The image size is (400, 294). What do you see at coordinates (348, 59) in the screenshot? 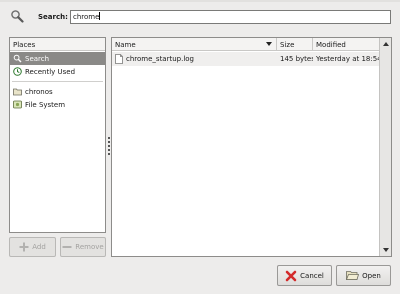
I see `file-modified: Yesterday at 18:54` at bounding box center [348, 59].